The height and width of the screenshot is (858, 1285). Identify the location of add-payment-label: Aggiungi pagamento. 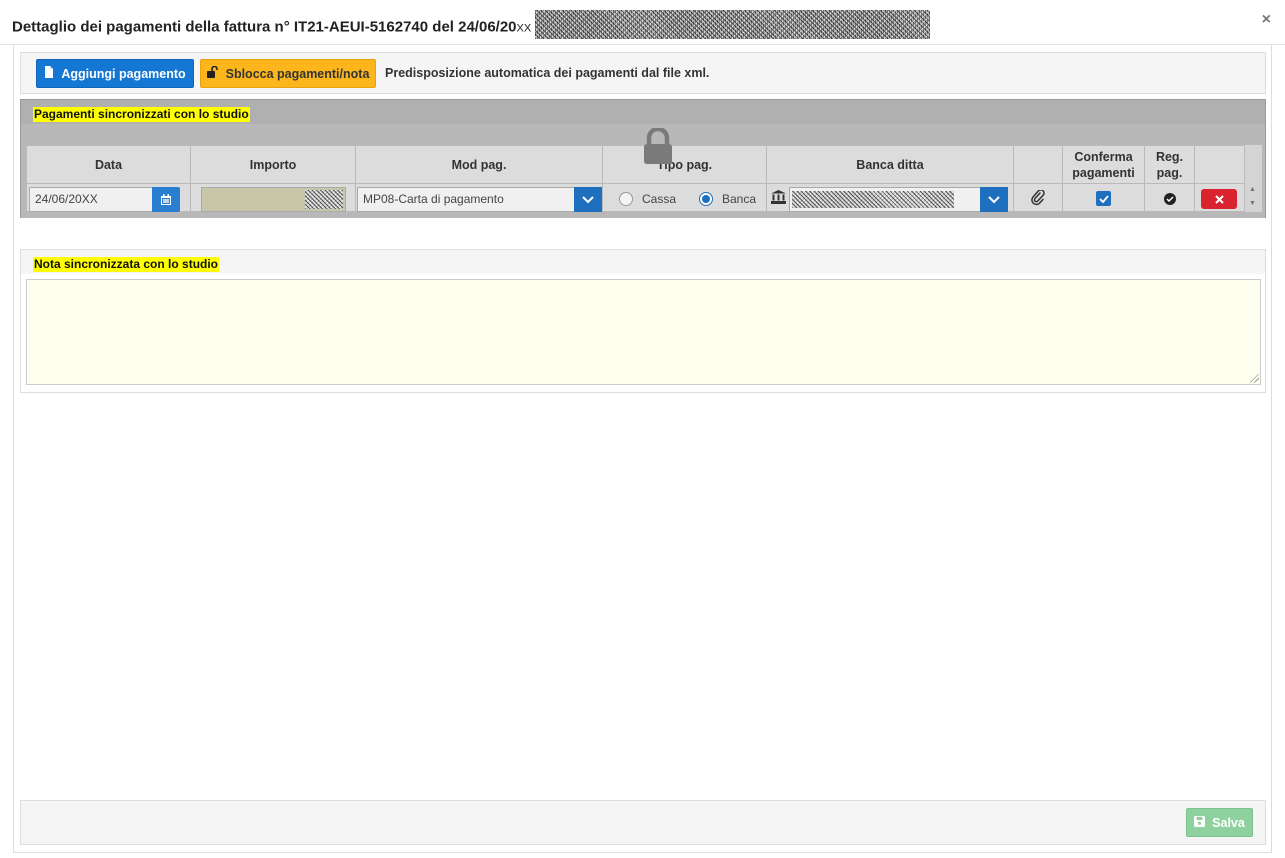
(123, 73).